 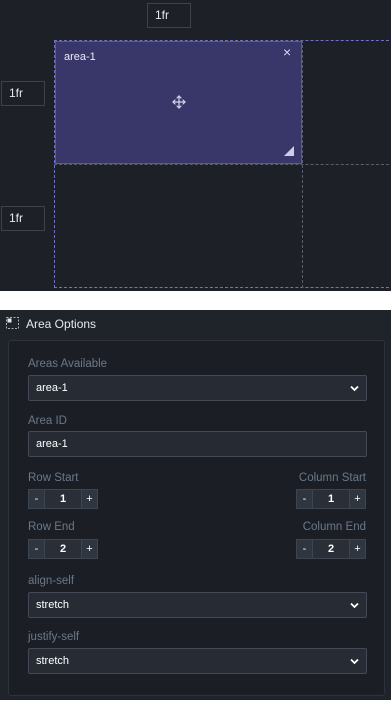 I want to click on align-self-label: align-self, so click(x=51, y=581).